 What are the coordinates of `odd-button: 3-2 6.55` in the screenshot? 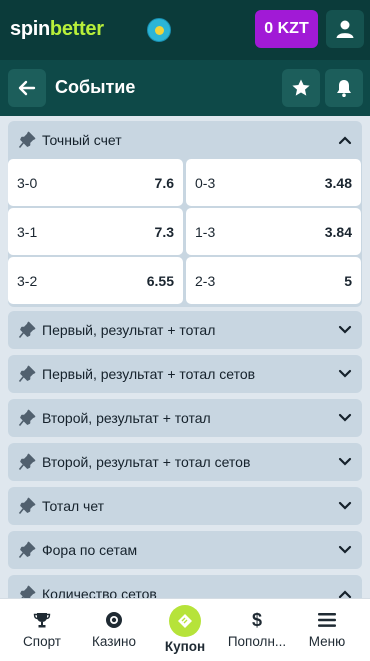 It's located at (95, 280).